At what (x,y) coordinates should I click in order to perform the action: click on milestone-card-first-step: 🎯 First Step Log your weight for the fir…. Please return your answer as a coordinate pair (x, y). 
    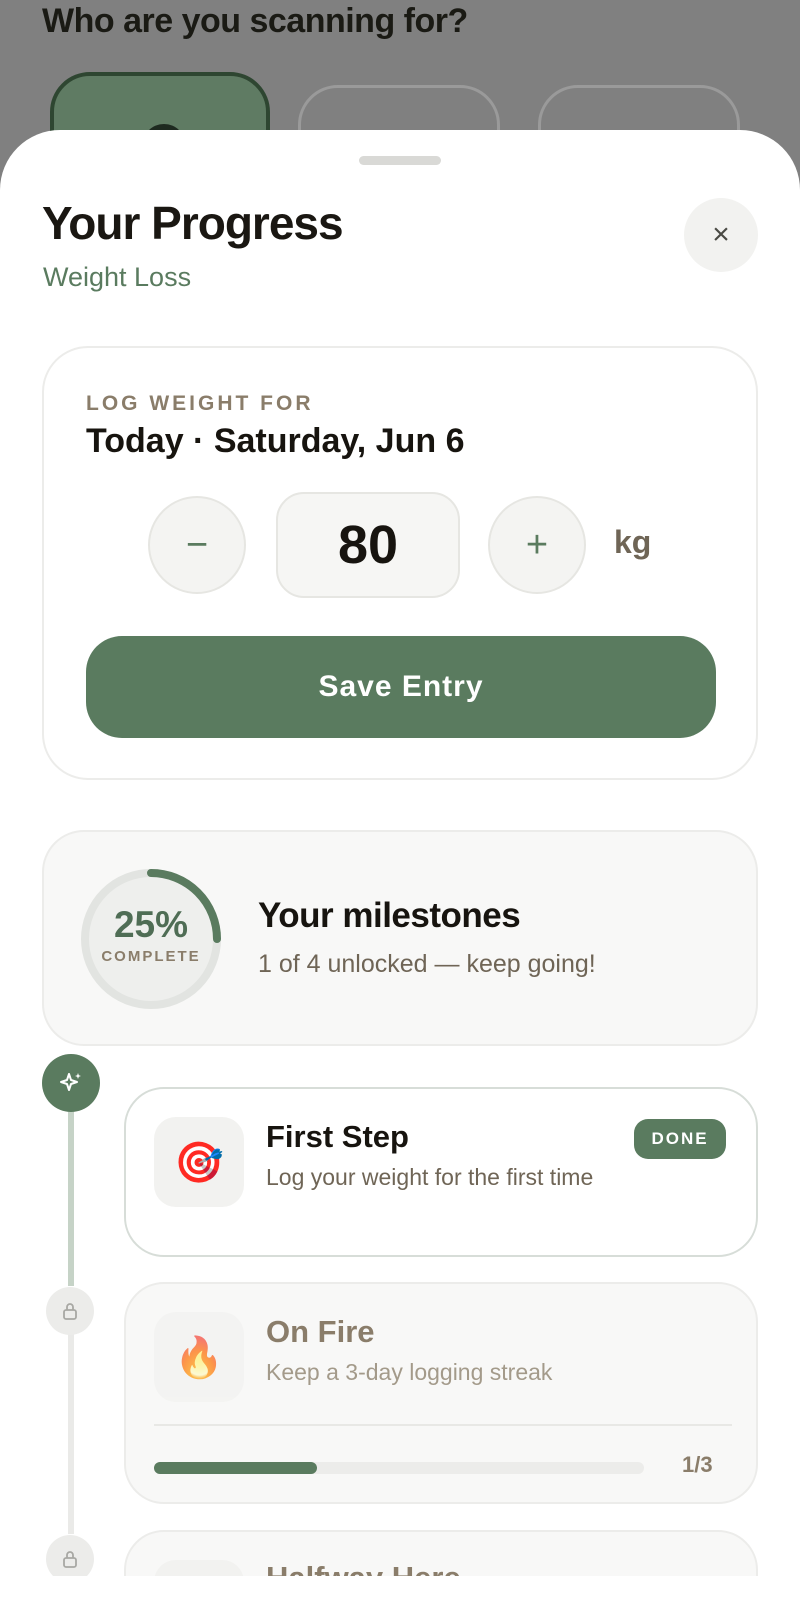
    Looking at the image, I should click on (441, 1172).